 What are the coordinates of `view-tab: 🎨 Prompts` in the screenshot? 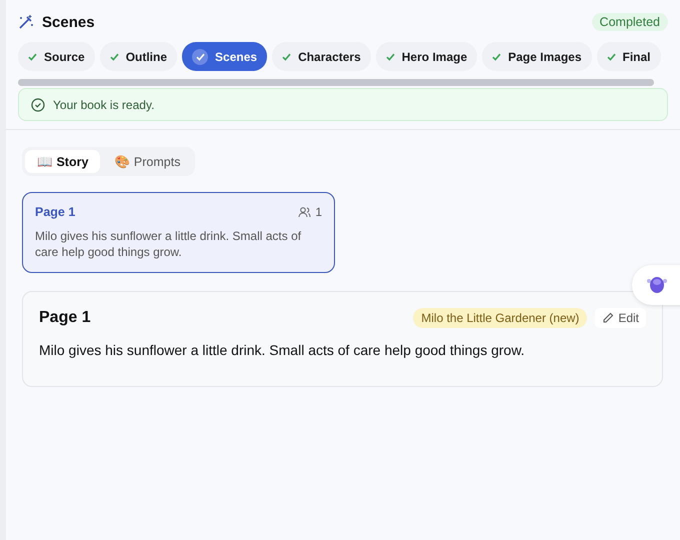 It's located at (147, 161).